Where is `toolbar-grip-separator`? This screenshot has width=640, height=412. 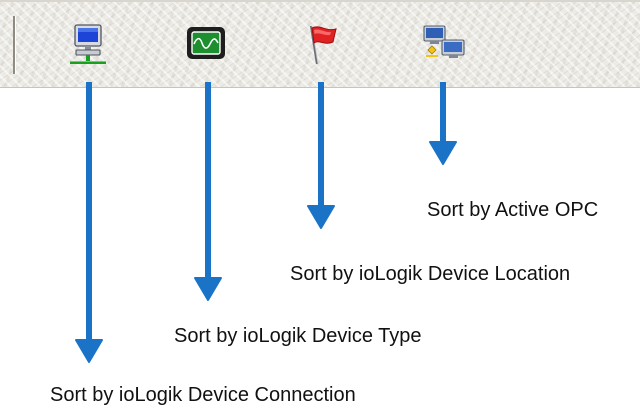
toolbar-grip-separator is located at coordinates (14, 45).